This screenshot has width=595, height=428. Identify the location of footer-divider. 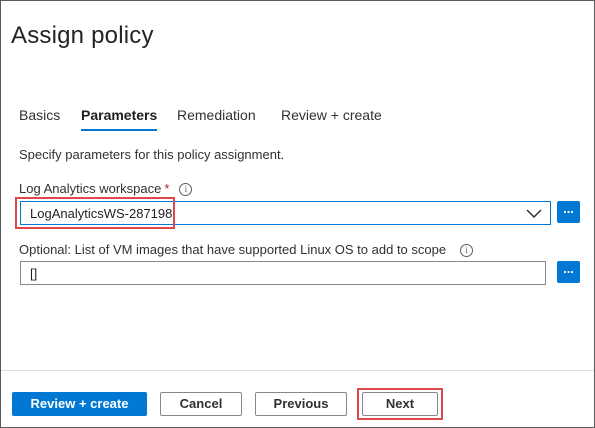
(297, 370).